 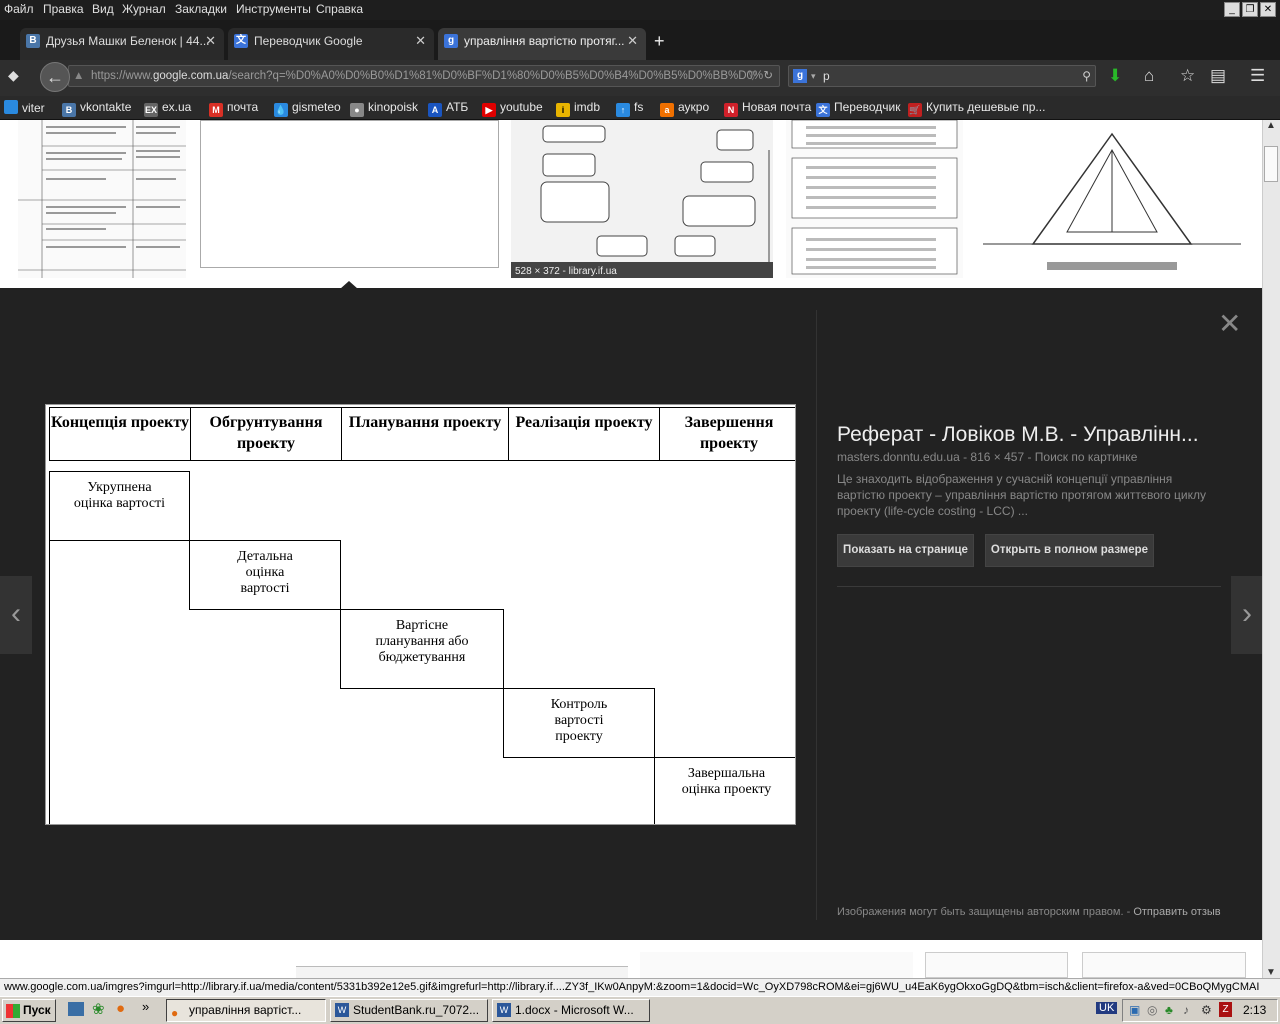 What do you see at coordinates (800, 76) in the screenshot?
I see `google-search-icon: g` at bounding box center [800, 76].